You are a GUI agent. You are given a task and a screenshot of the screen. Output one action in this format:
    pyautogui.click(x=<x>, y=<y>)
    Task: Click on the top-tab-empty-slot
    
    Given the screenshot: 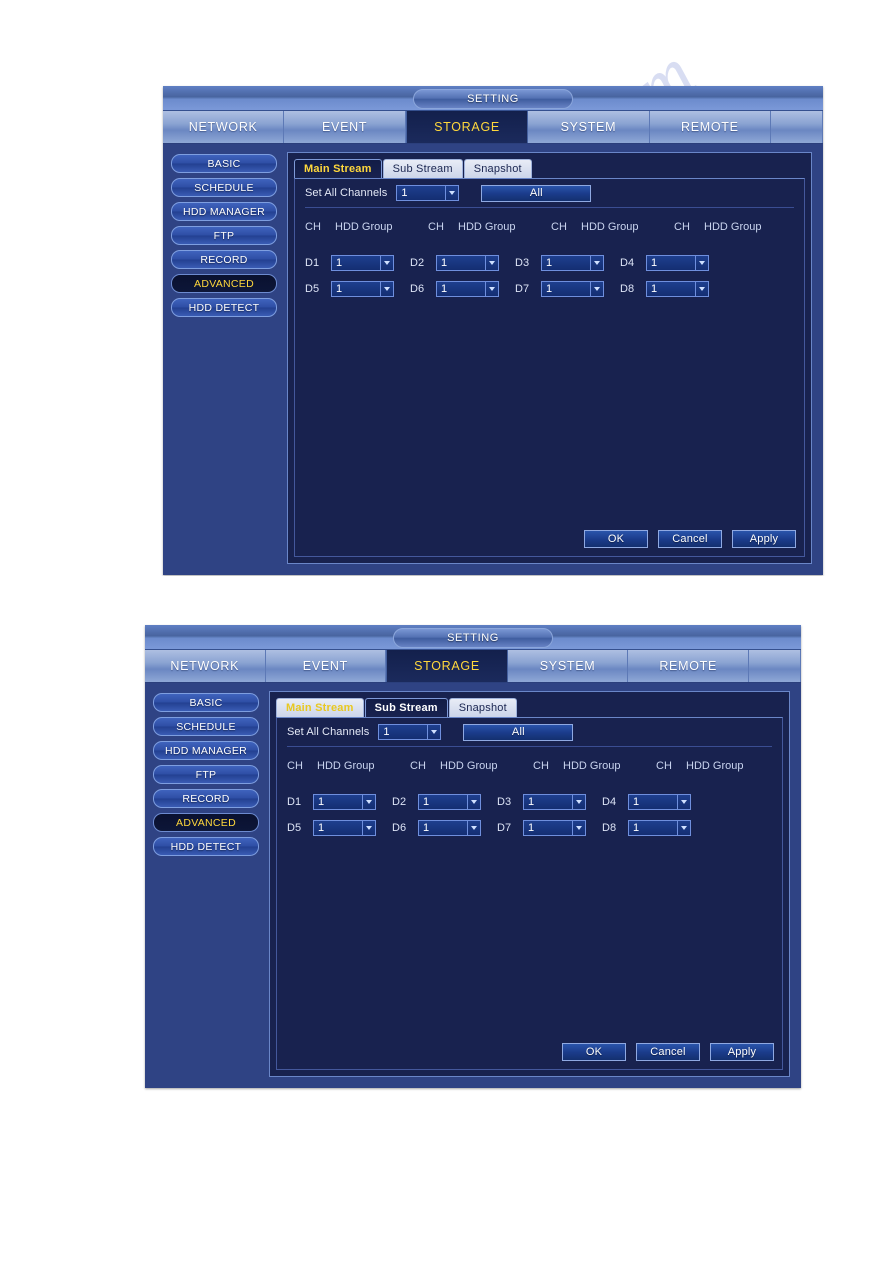 What is the action you would take?
    pyautogui.click(x=797, y=127)
    